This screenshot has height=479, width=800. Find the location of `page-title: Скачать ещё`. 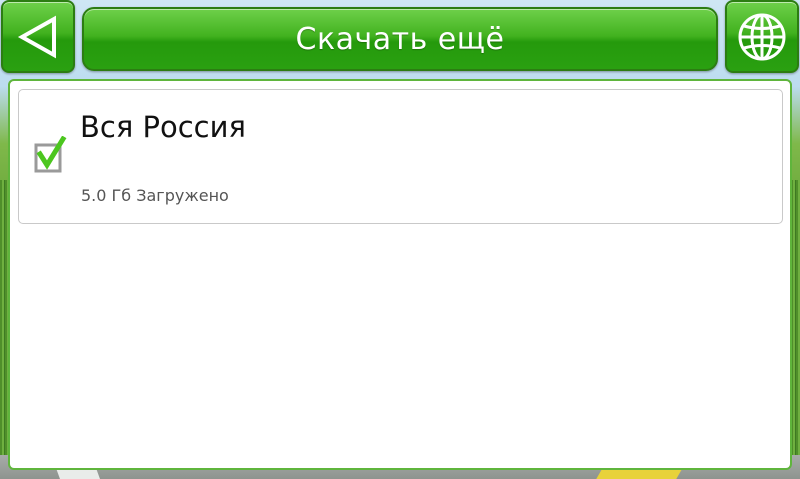

page-title: Скачать ещё is located at coordinates (400, 39).